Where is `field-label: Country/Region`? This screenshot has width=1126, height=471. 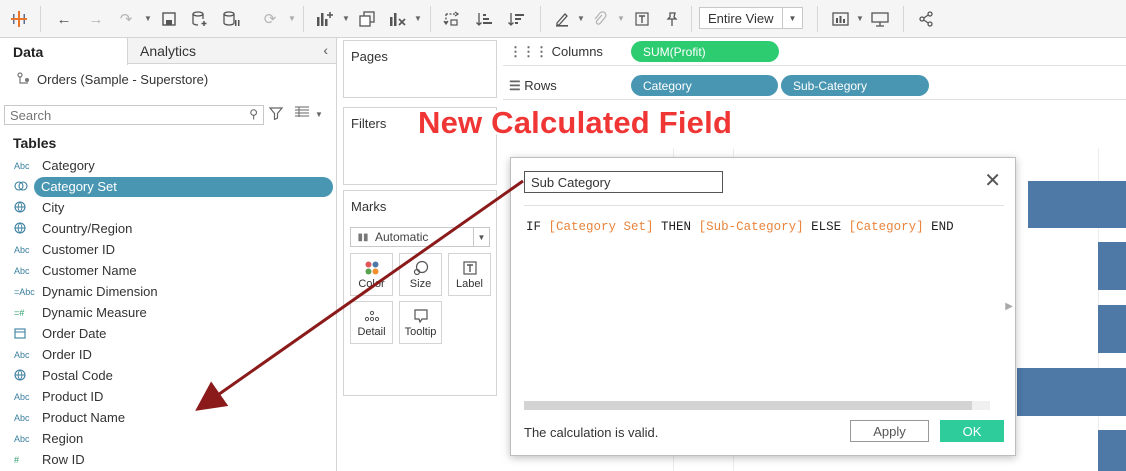 field-label: Country/Region is located at coordinates (87, 228).